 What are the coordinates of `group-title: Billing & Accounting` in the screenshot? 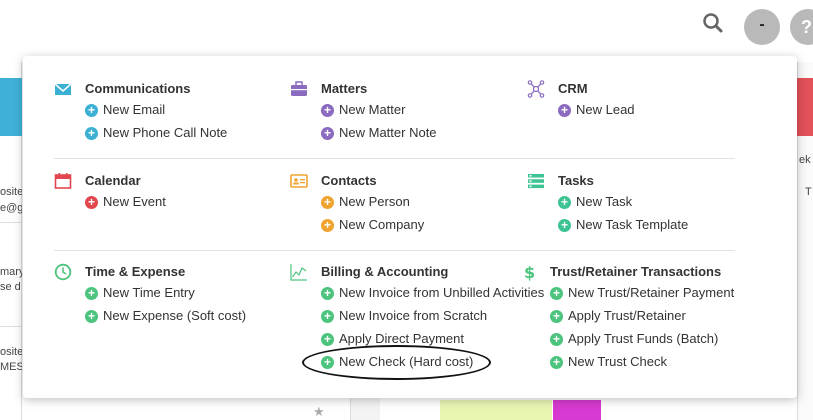 It's located at (385, 271).